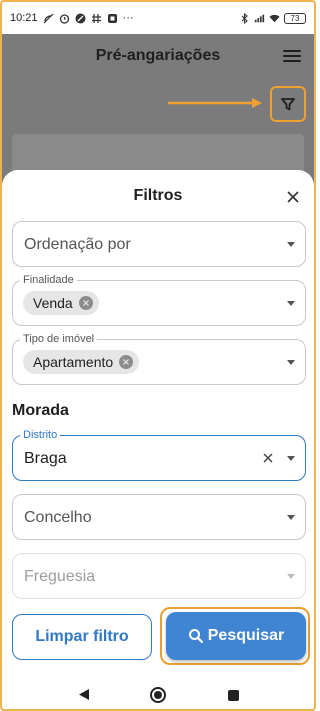 The height and width of the screenshot is (711, 320). What do you see at coordinates (268, 458) in the screenshot?
I see `clear-icon` at bounding box center [268, 458].